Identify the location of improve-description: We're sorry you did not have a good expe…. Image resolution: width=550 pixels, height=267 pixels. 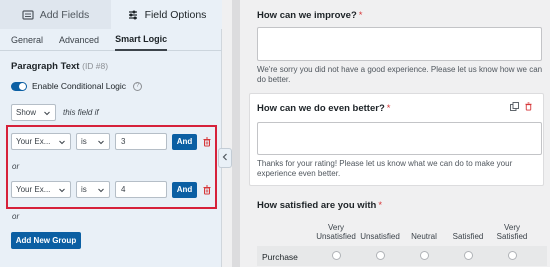
(400, 74).